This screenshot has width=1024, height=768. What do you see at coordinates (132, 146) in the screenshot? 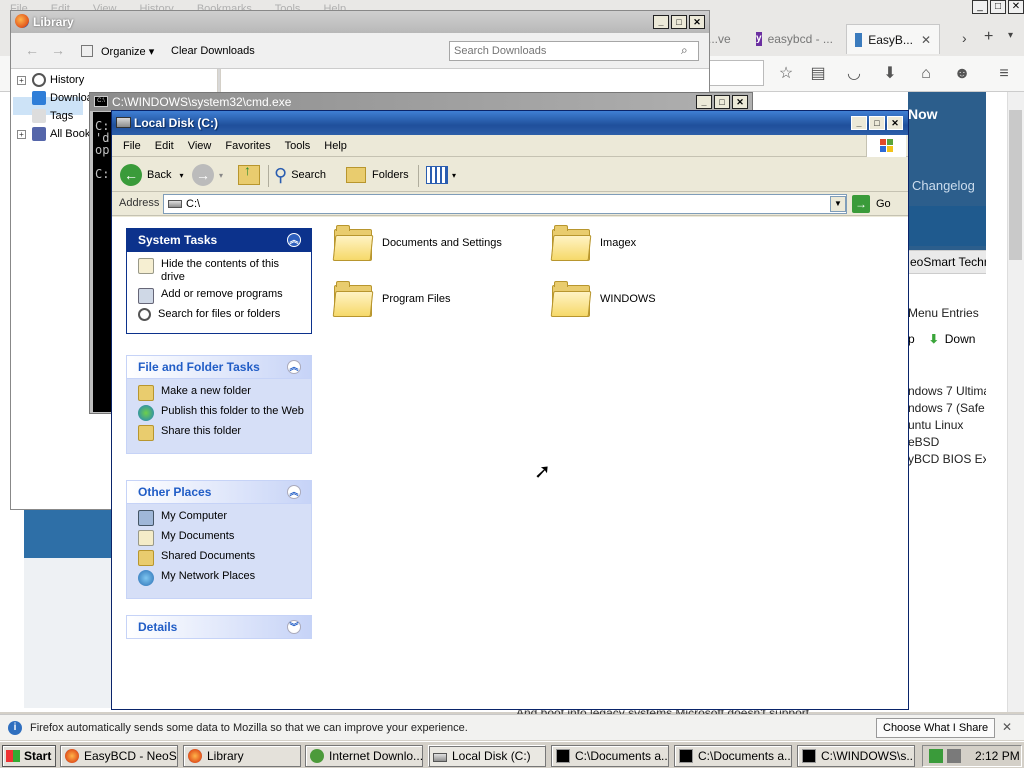
I see `menu-file: File` at bounding box center [132, 146].